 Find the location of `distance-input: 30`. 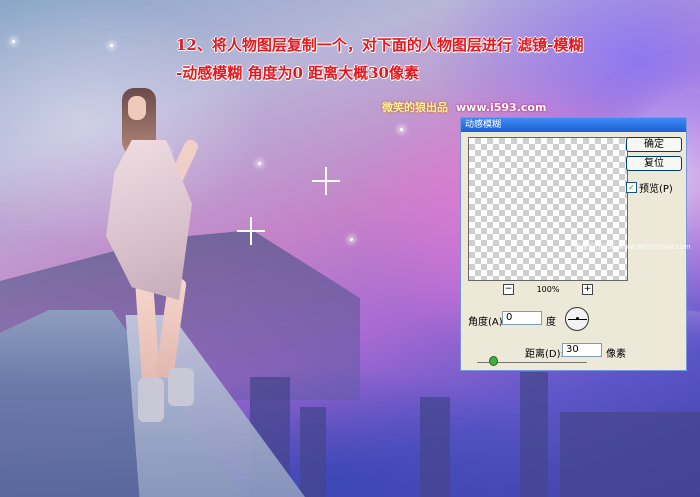

distance-input: 30 is located at coordinates (582, 350).